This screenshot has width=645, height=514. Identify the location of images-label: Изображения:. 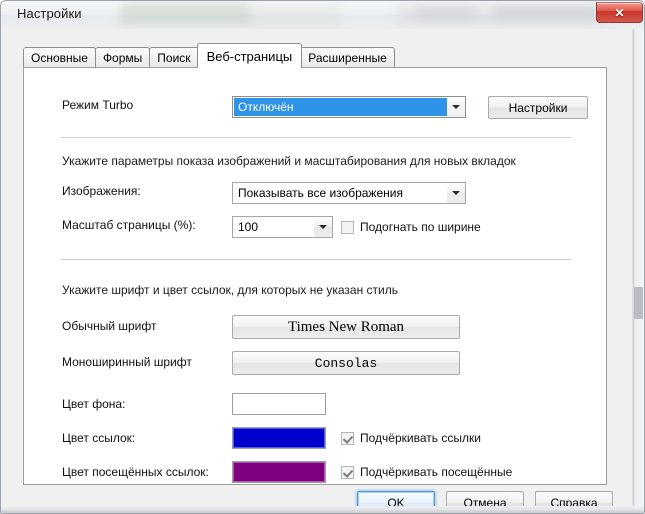
(101, 191).